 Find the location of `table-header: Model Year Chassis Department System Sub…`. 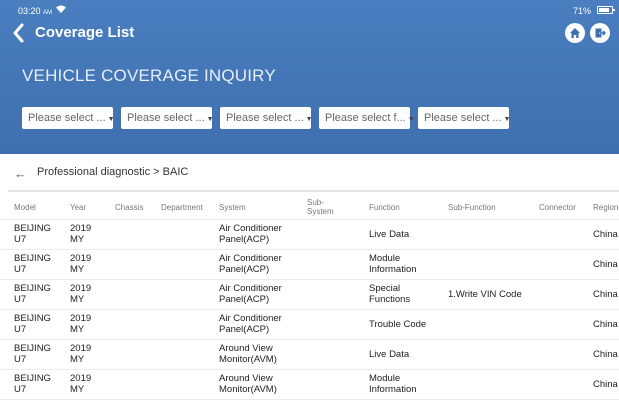

table-header: Model Year Chassis Department System Sub… is located at coordinates (309, 206).